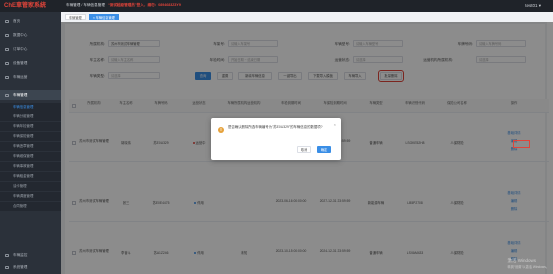 The width and height of the screenshot is (553, 274). Describe the element at coordinates (304, 149) in the screenshot. I see `cancel-button: 取消` at that location.